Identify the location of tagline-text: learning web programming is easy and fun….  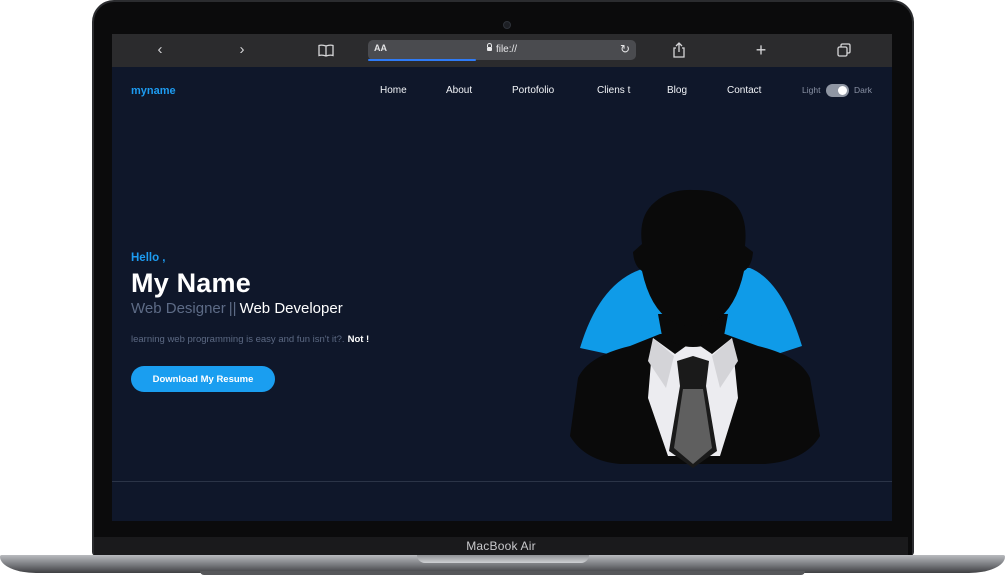
(238, 339).